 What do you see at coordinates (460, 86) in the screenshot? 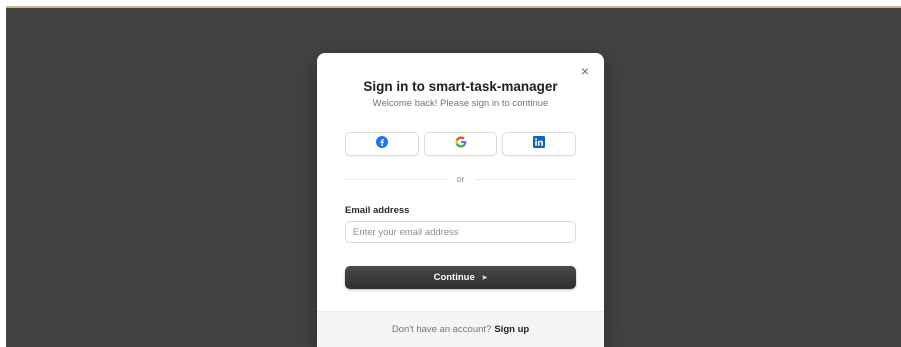
I see `modal-title: Sign in to smart-task-manager` at bounding box center [460, 86].